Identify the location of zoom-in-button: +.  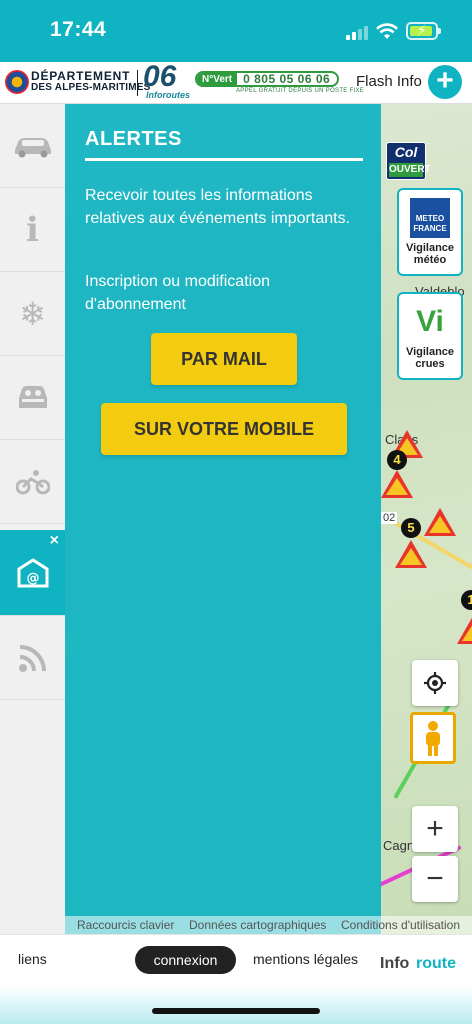
(435, 829).